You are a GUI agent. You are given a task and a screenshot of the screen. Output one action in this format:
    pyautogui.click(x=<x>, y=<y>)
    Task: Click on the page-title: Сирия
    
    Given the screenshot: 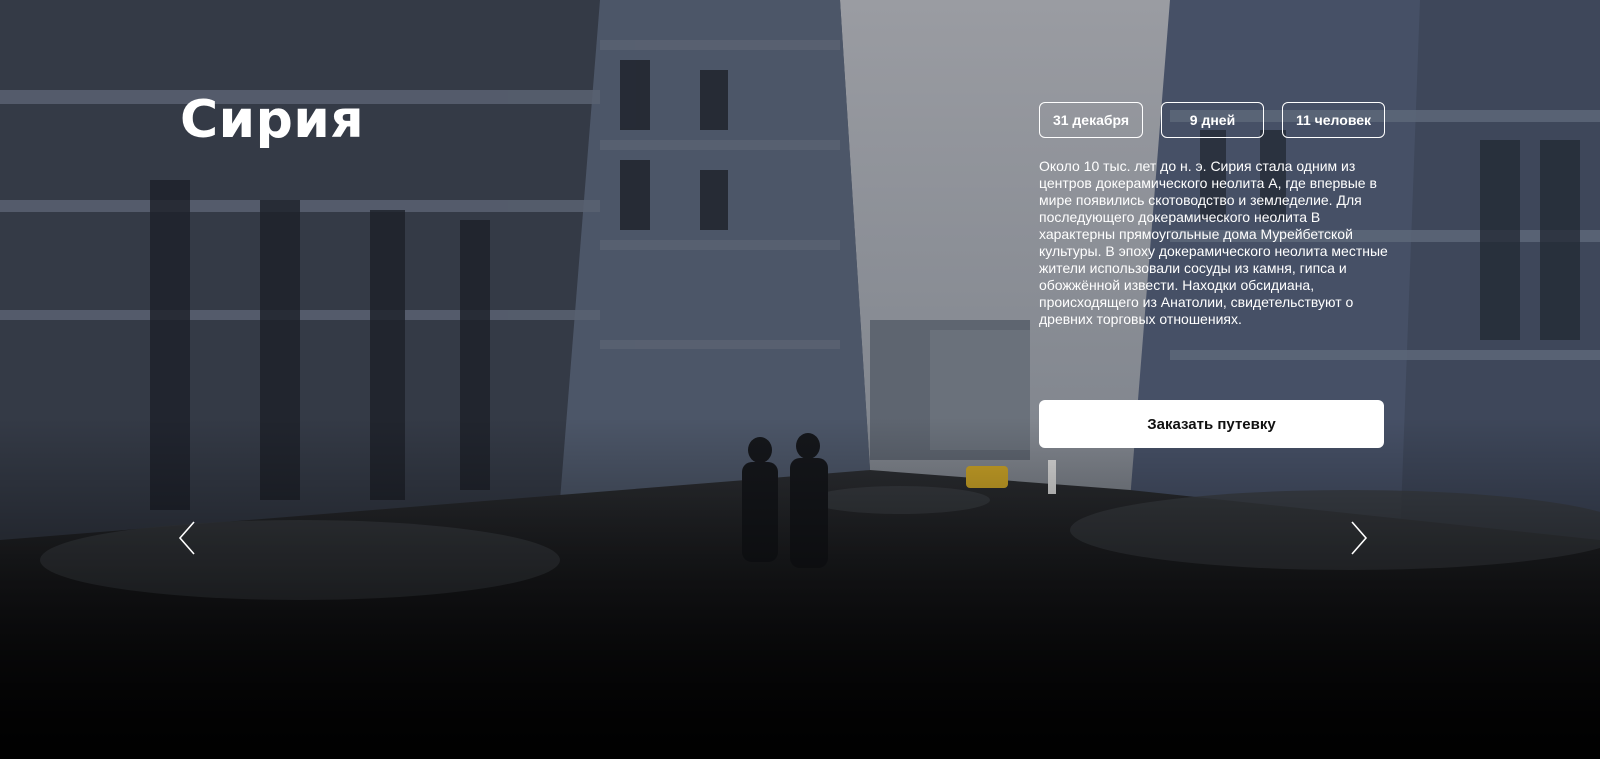 What is the action you would take?
    pyautogui.click(x=272, y=120)
    